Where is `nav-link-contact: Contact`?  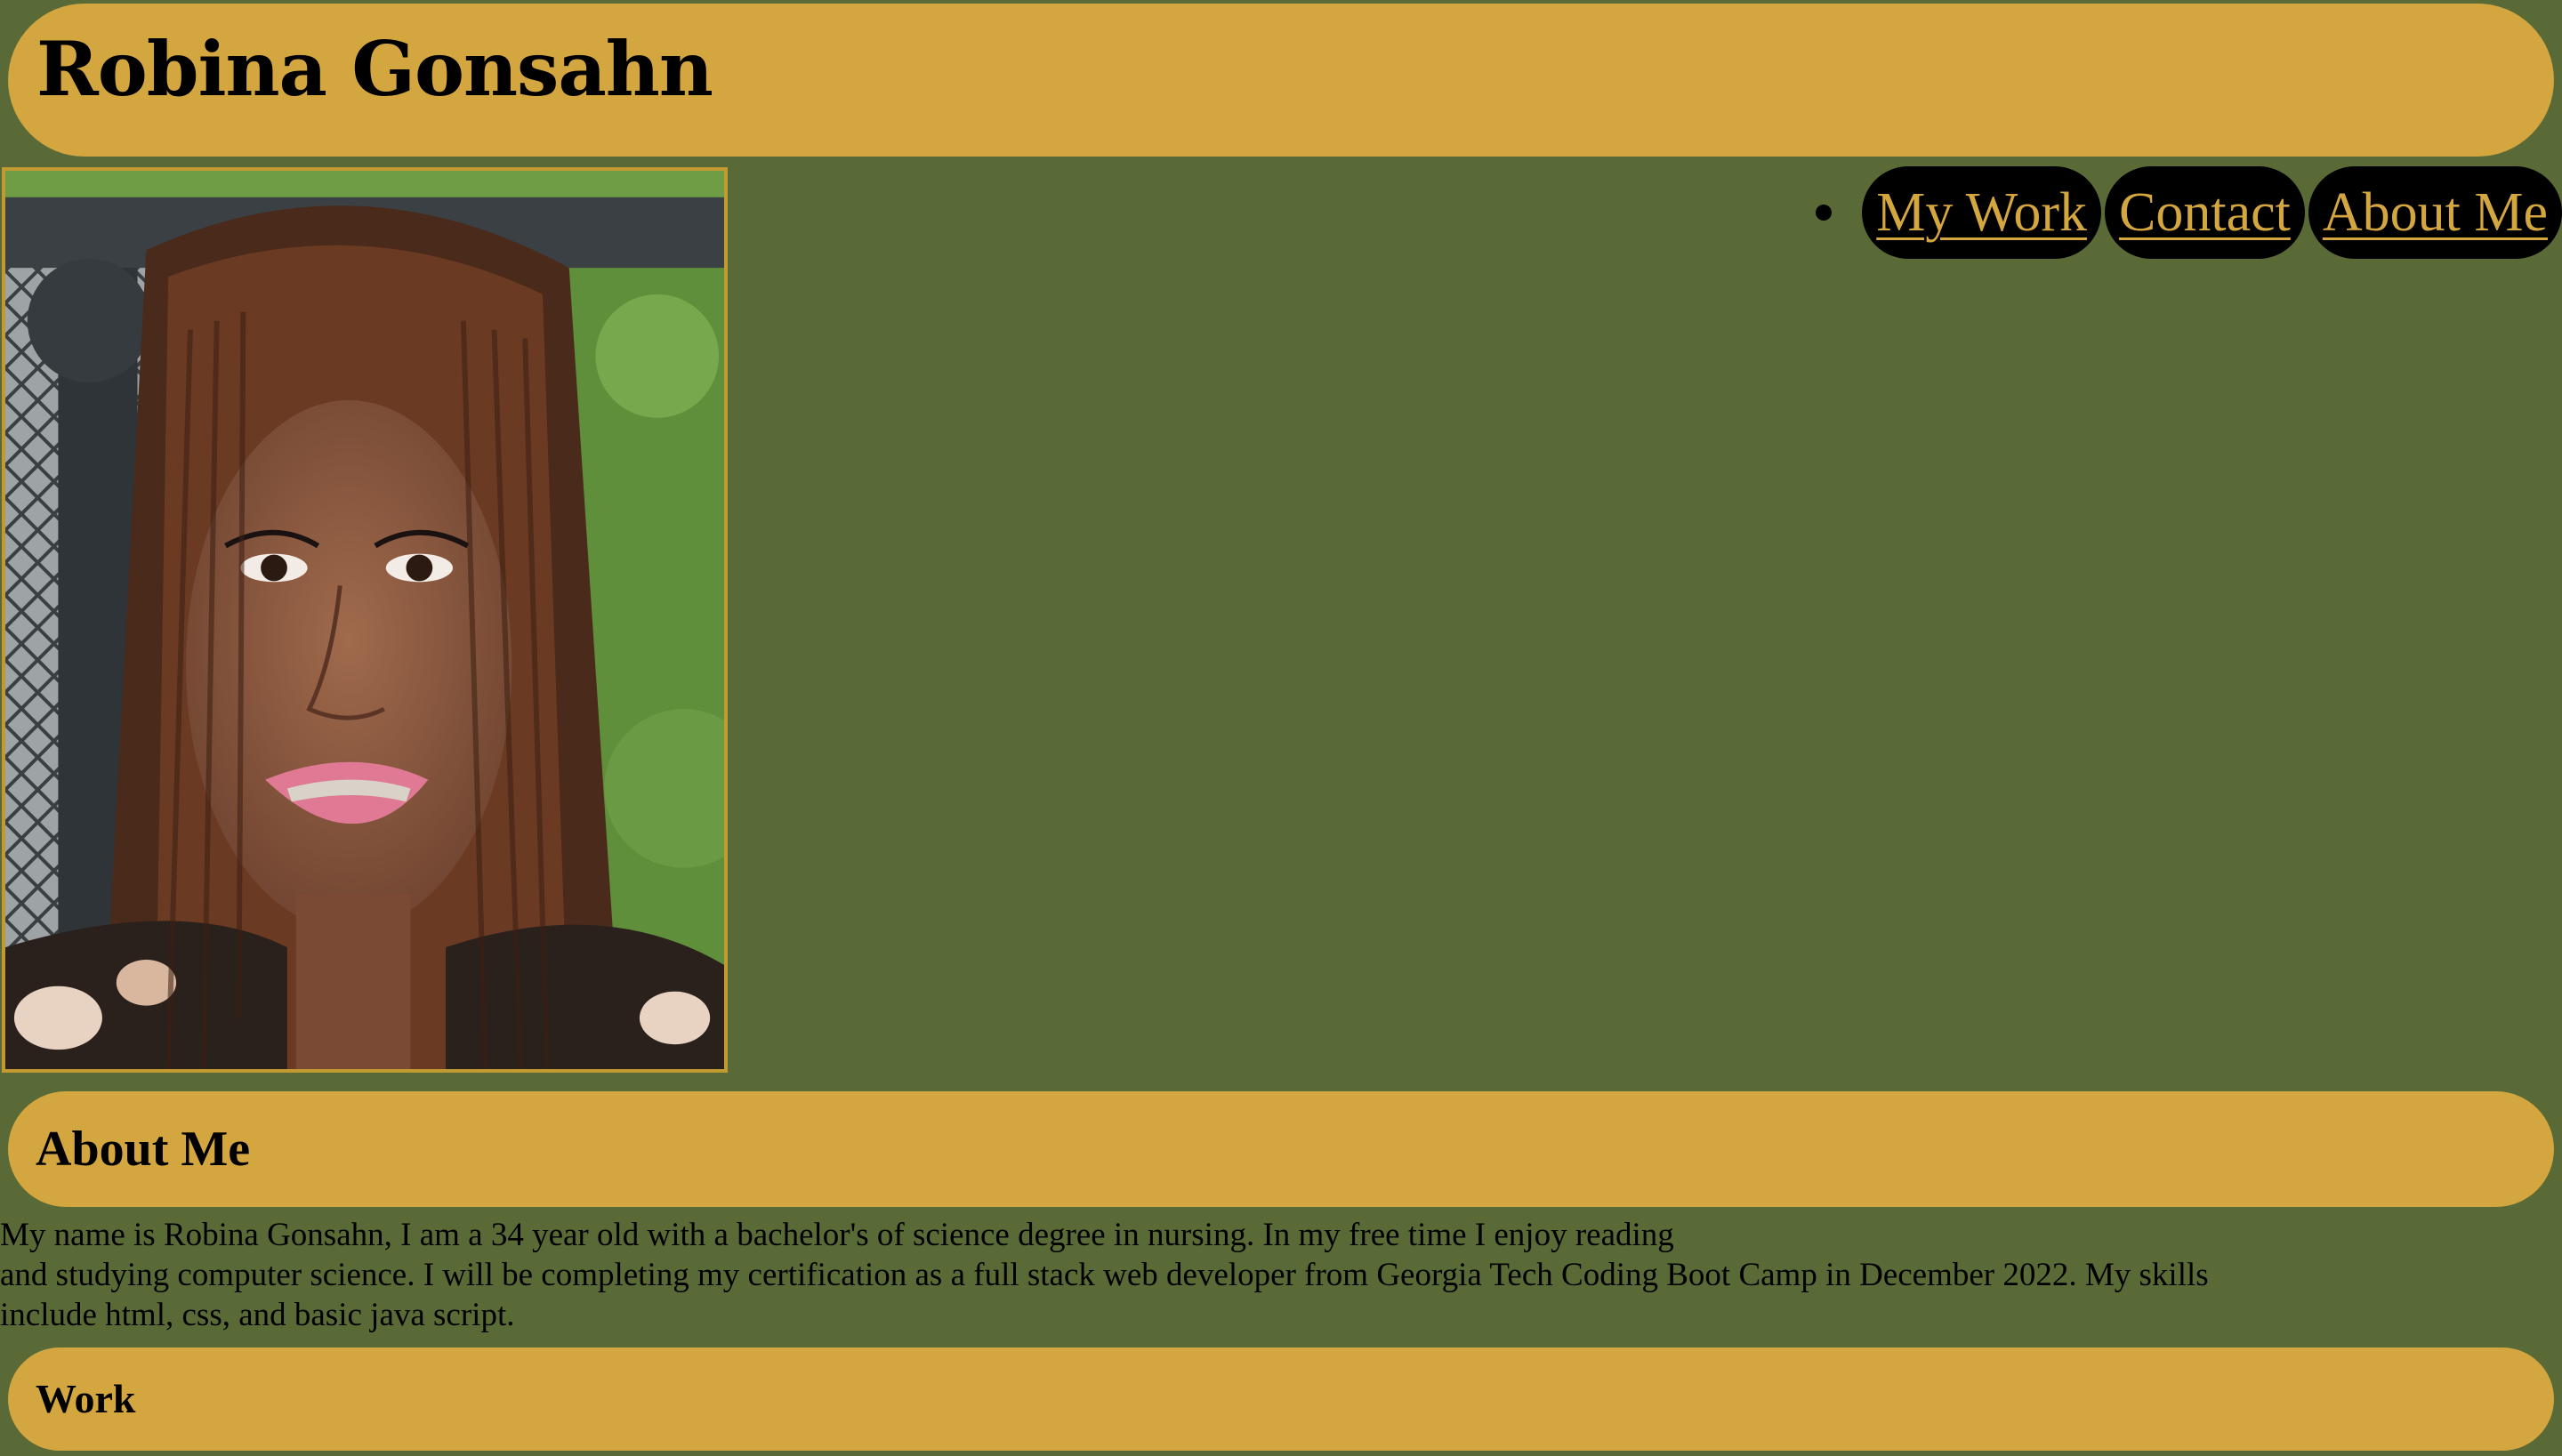
nav-link-contact: Contact is located at coordinates (2205, 212).